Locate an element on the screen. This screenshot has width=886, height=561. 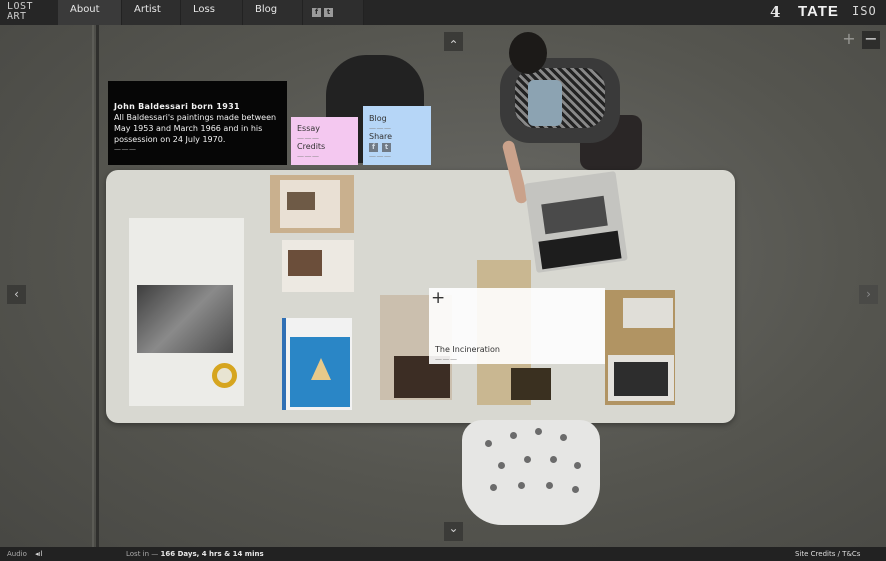
share-icons: f t is located at coordinates (397, 147).